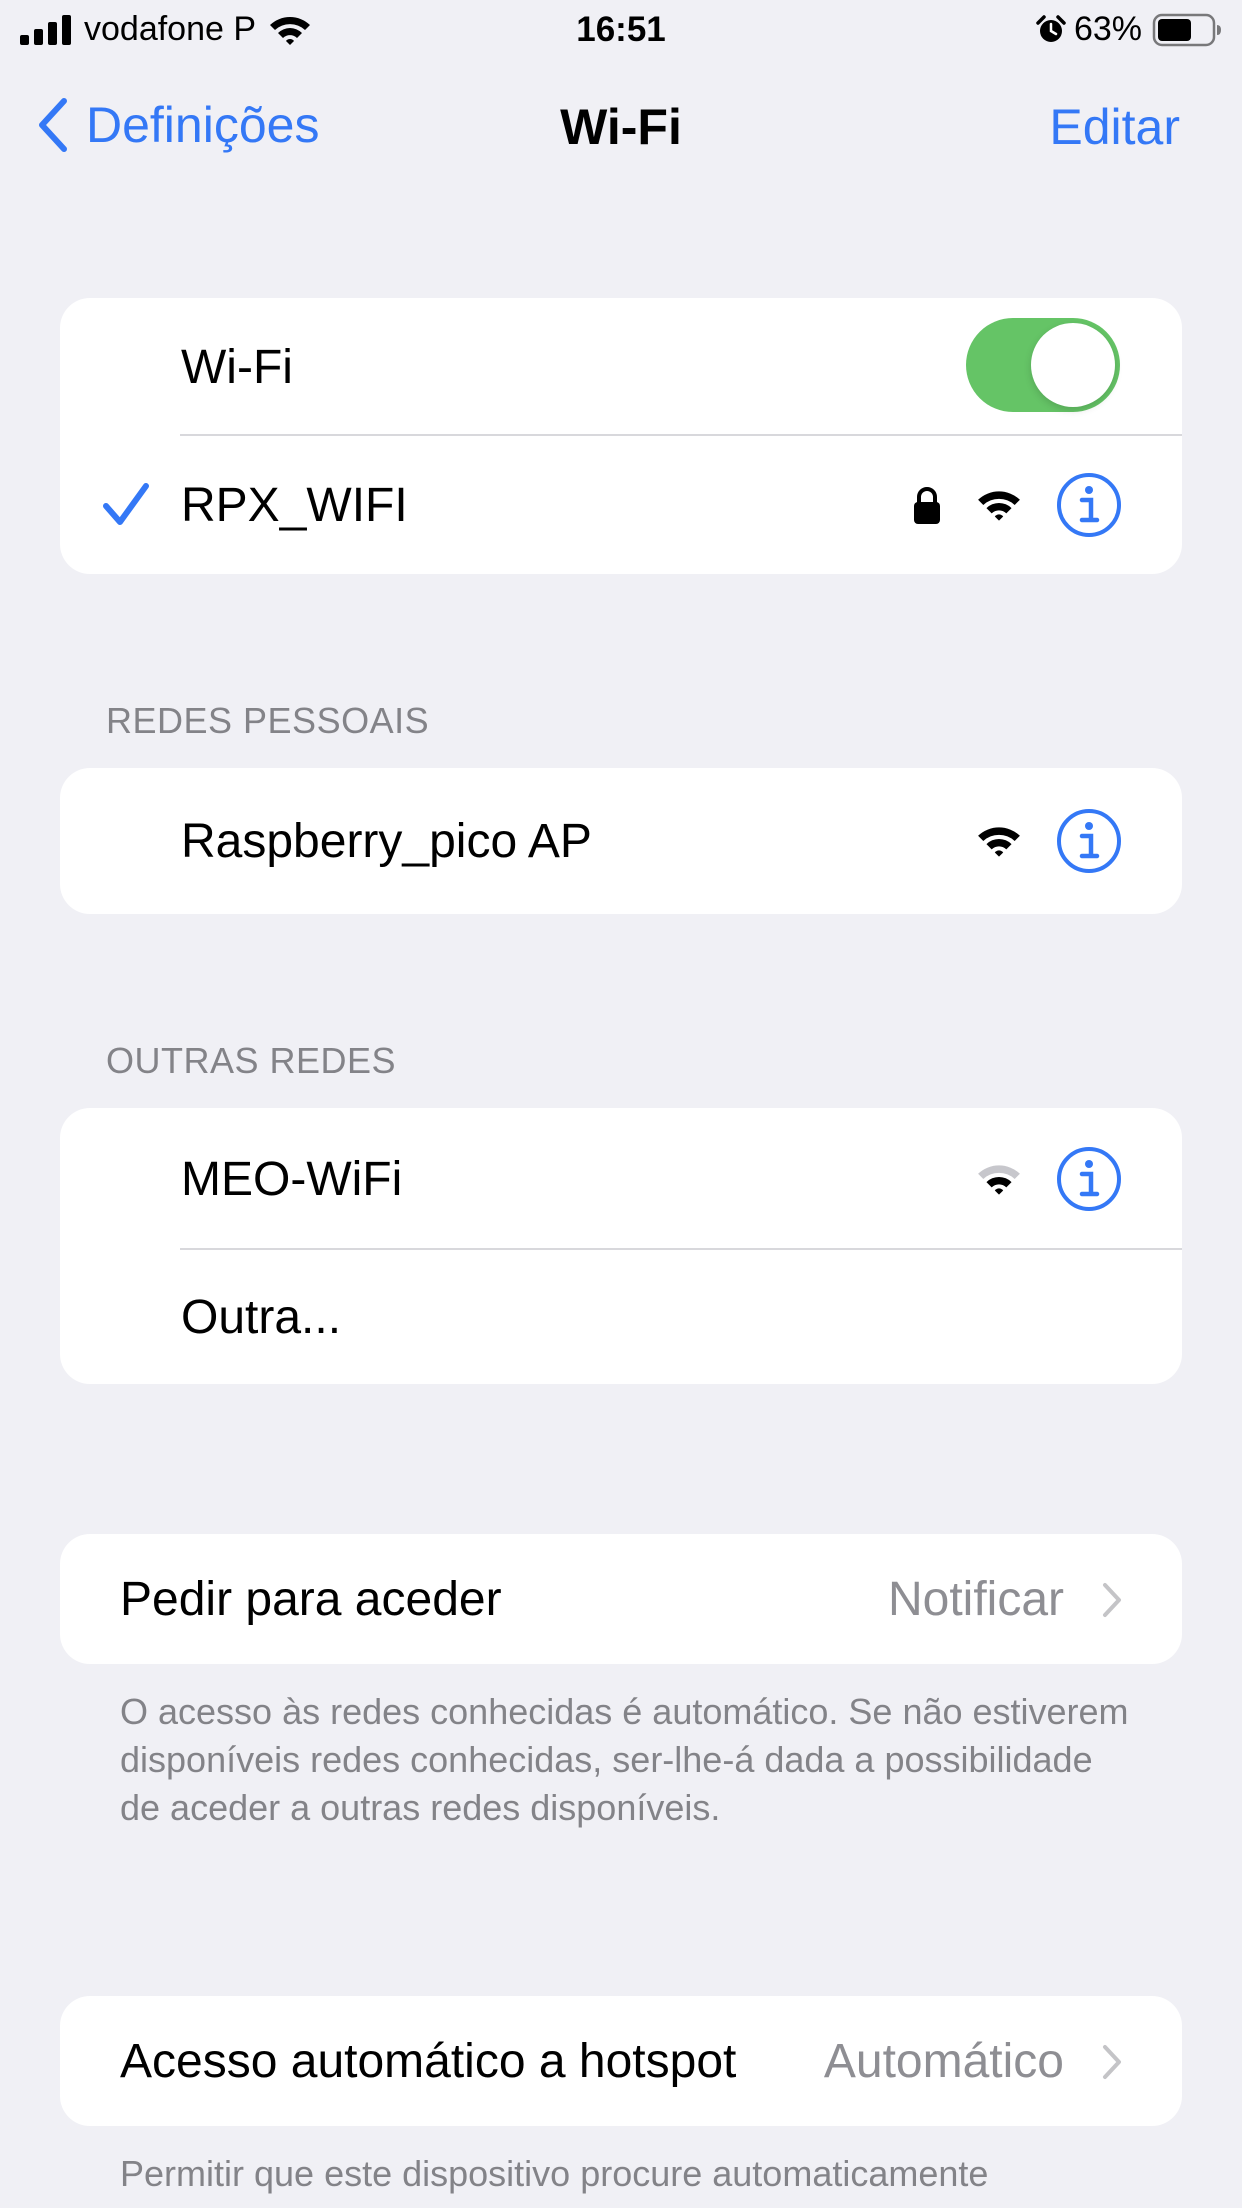  I want to click on wifi-group: Wi-Fi RPX_WIFI, so click(621, 436).